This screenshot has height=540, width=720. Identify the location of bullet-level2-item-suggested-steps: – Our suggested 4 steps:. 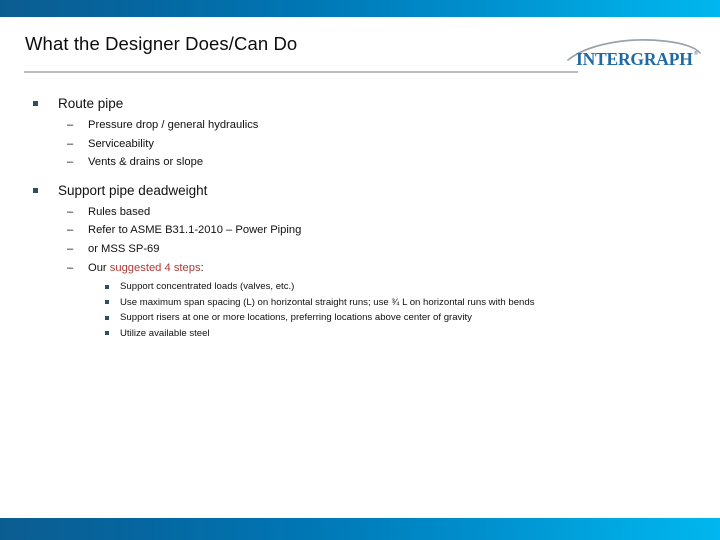
(360, 268).